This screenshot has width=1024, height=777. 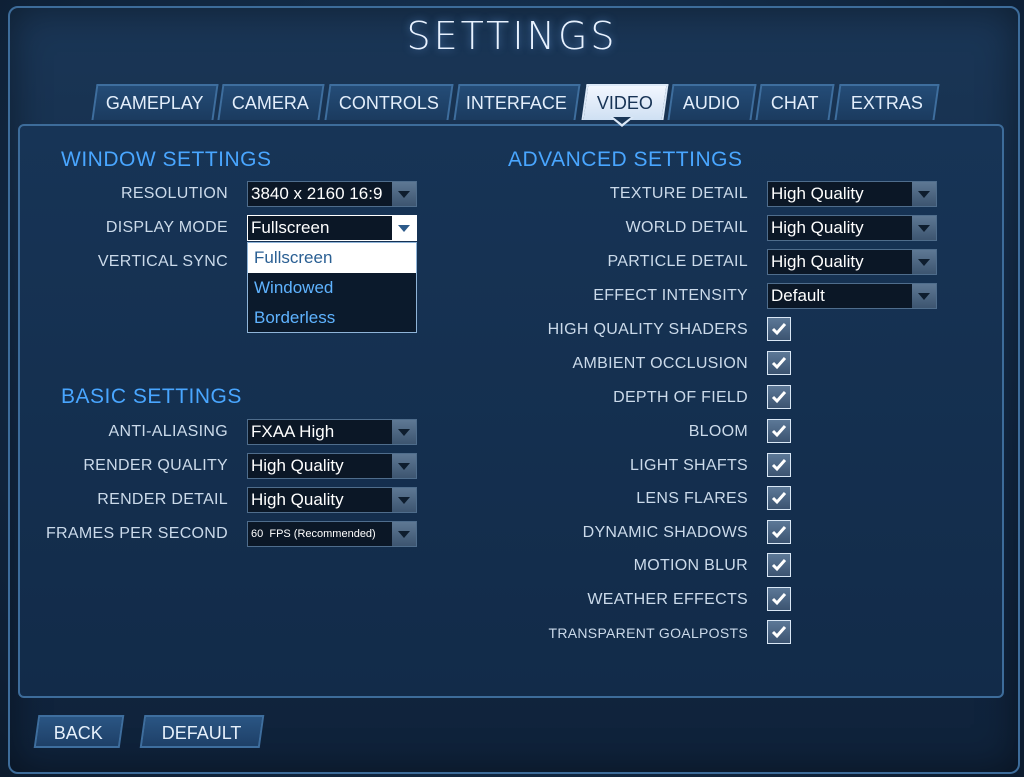 What do you see at coordinates (155, 102) in the screenshot?
I see `tab-gameplay: GAMEPLAY` at bounding box center [155, 102].